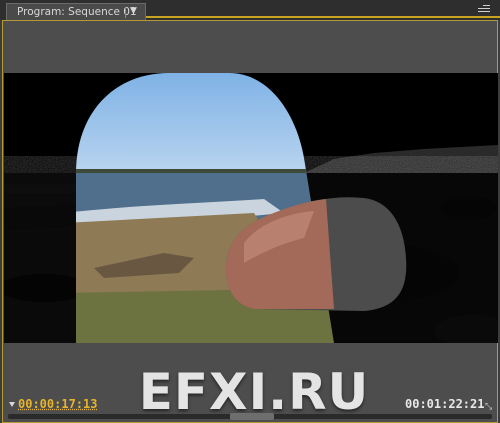  What do you see at coordinates (445, 404) in the screenshot?
I see `duration-timecode: 00:01:22:21` at bounding box center [445, 404].